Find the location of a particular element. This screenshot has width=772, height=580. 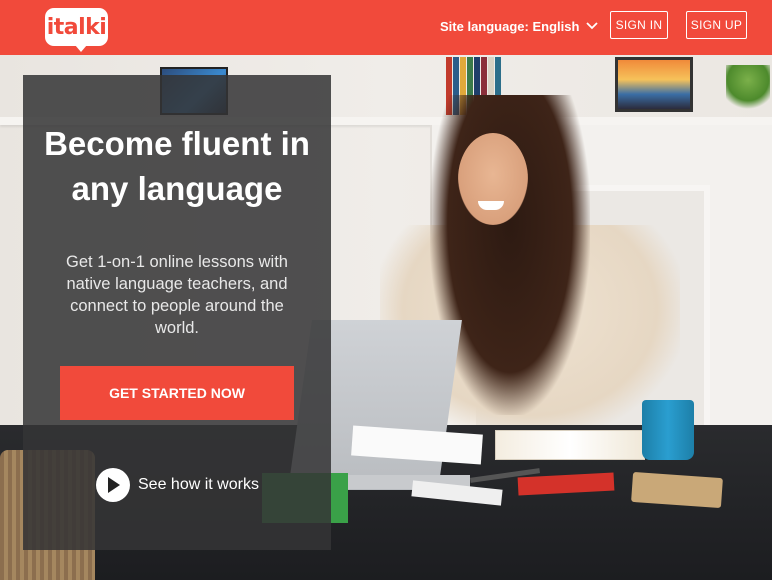

get-started-button: GET STARTED NOW is located at coordinates (177, 393).